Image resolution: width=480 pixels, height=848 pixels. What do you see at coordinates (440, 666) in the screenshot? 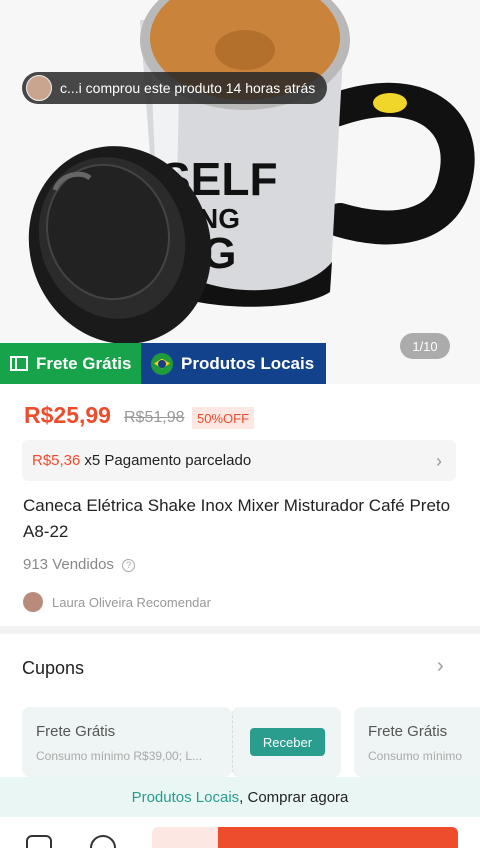
I see `coupons-chevron-icon: ›` at bounding box center [440, 666].